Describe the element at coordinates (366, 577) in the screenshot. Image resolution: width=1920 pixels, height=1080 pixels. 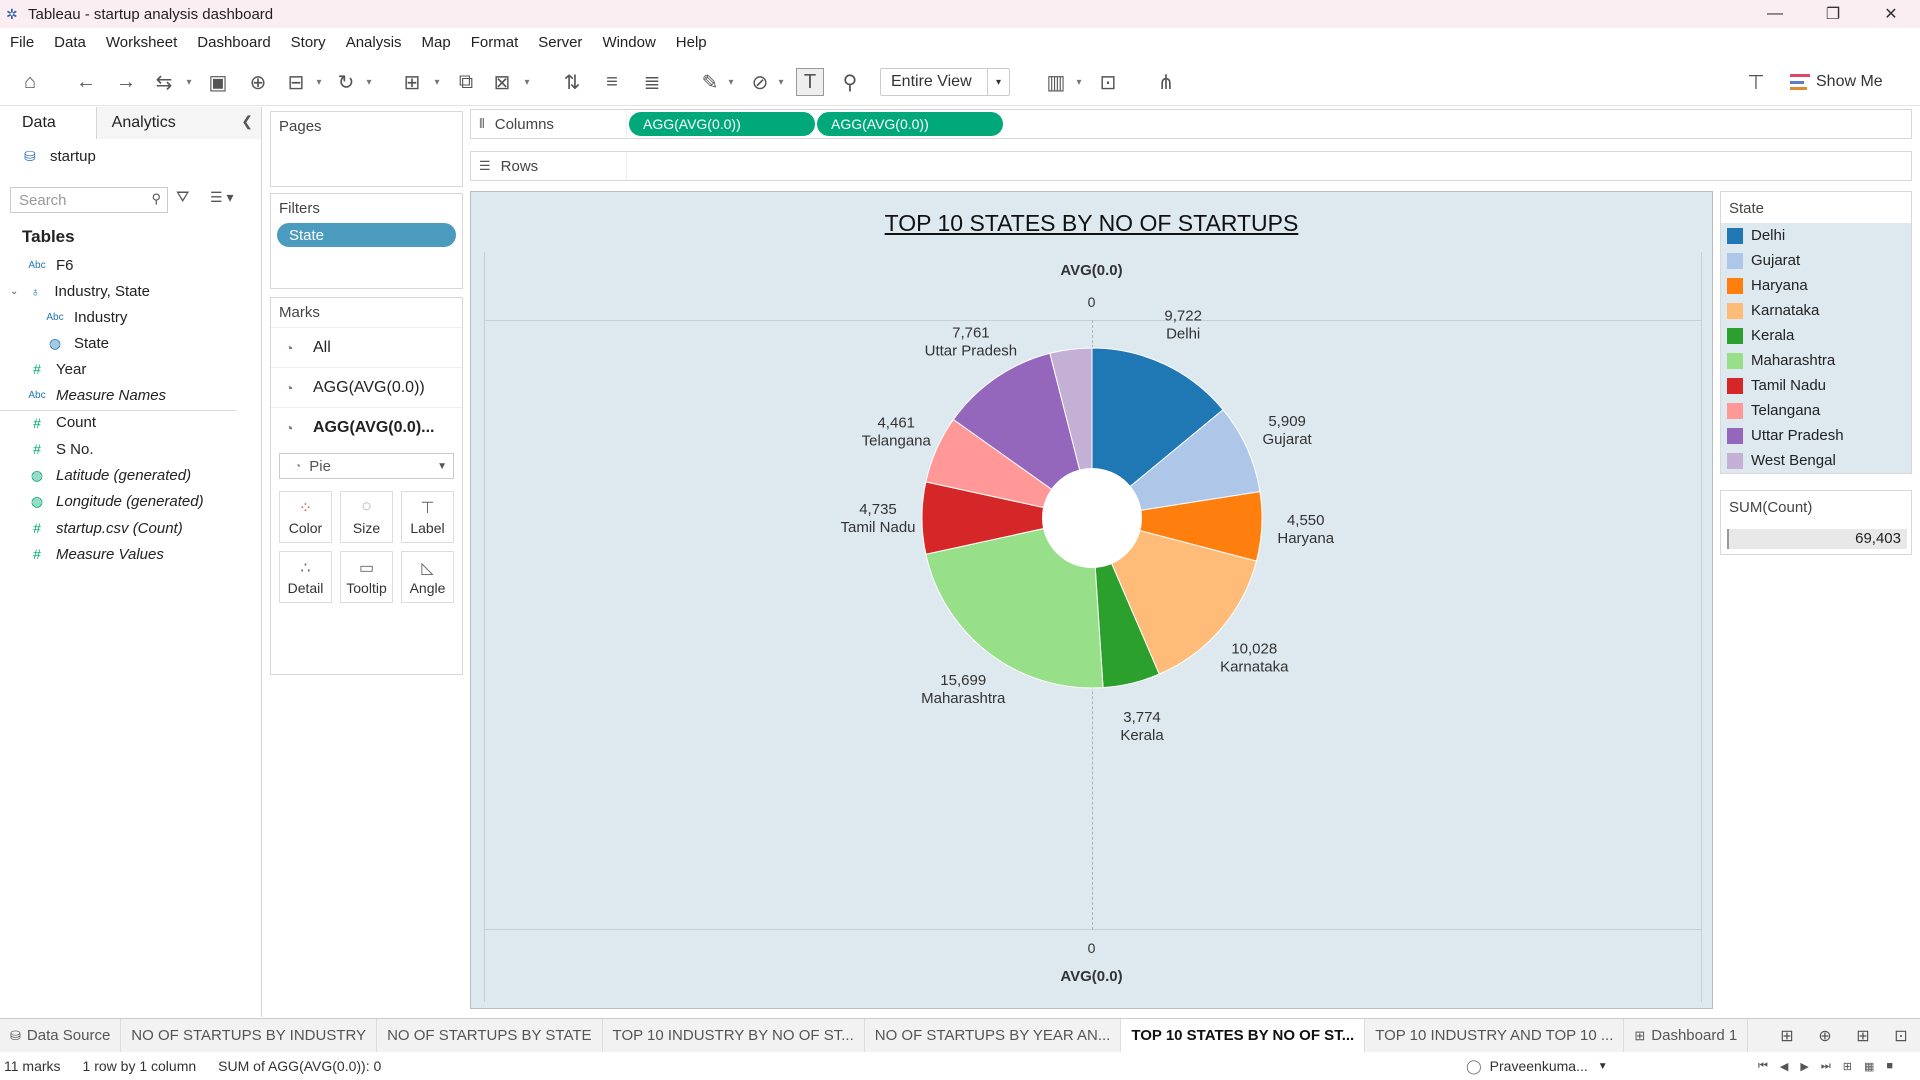
I see `tooltip-button: ▭ Tooltip` at that location.